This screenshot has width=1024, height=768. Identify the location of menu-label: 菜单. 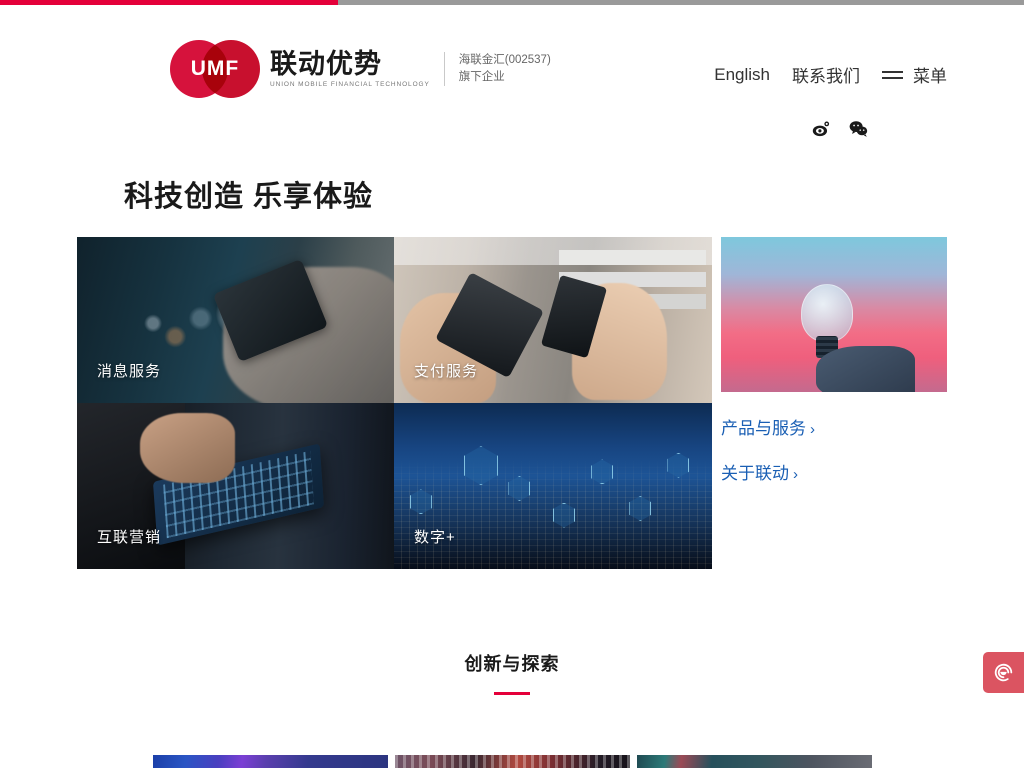
(930, 76).